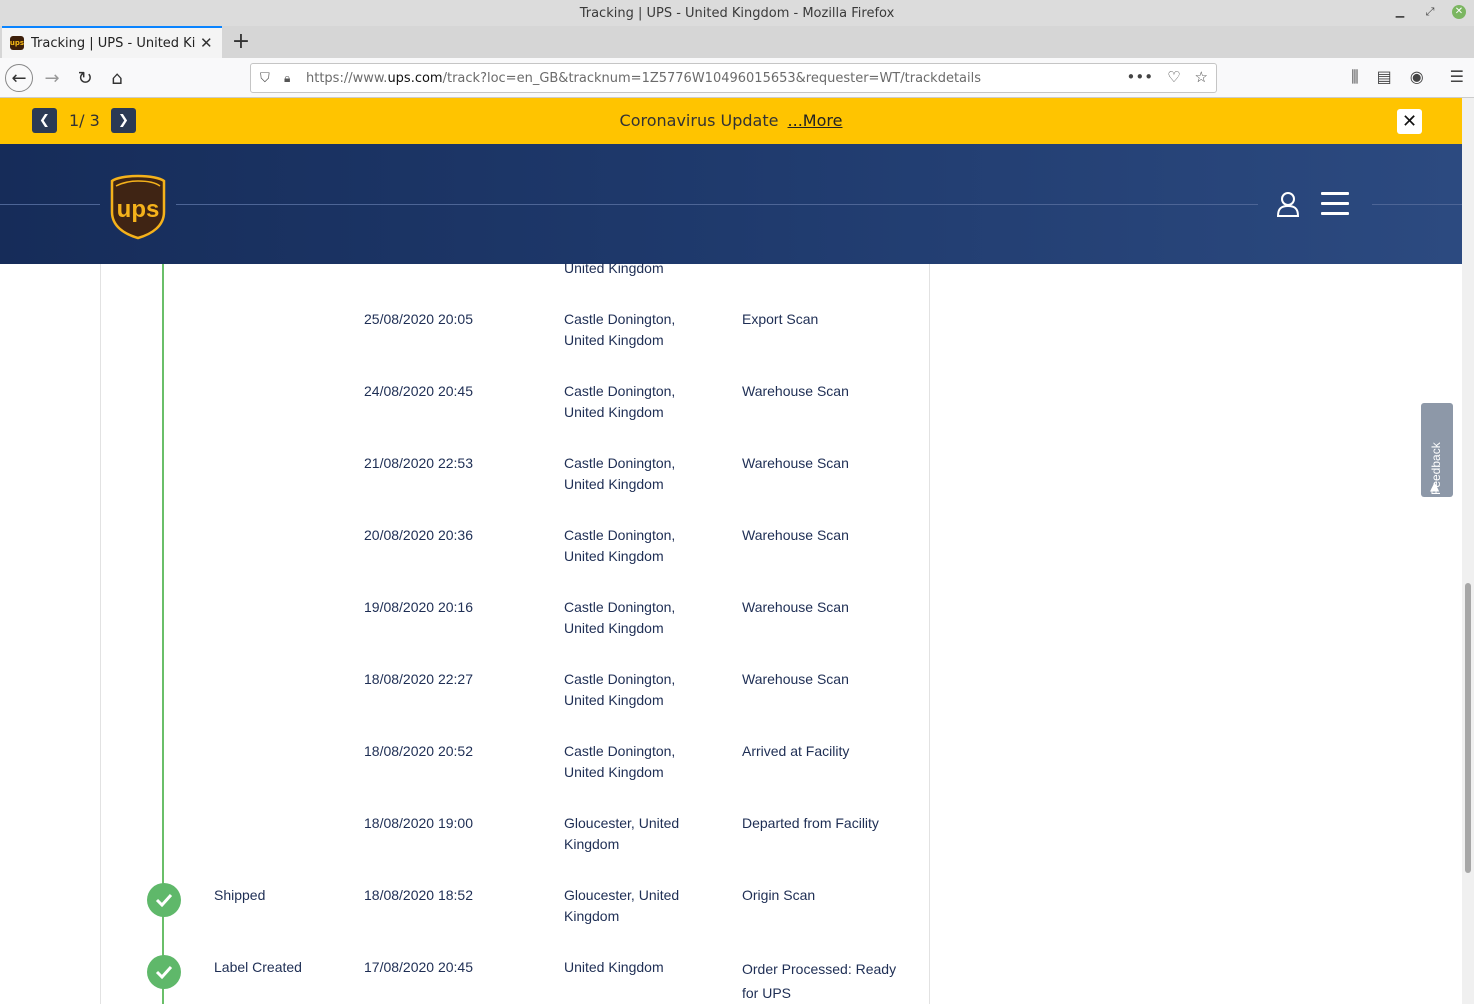 This screenshot has width=1474, height=1004. I want to click on new-tab-icon: +, so click(241, 41).